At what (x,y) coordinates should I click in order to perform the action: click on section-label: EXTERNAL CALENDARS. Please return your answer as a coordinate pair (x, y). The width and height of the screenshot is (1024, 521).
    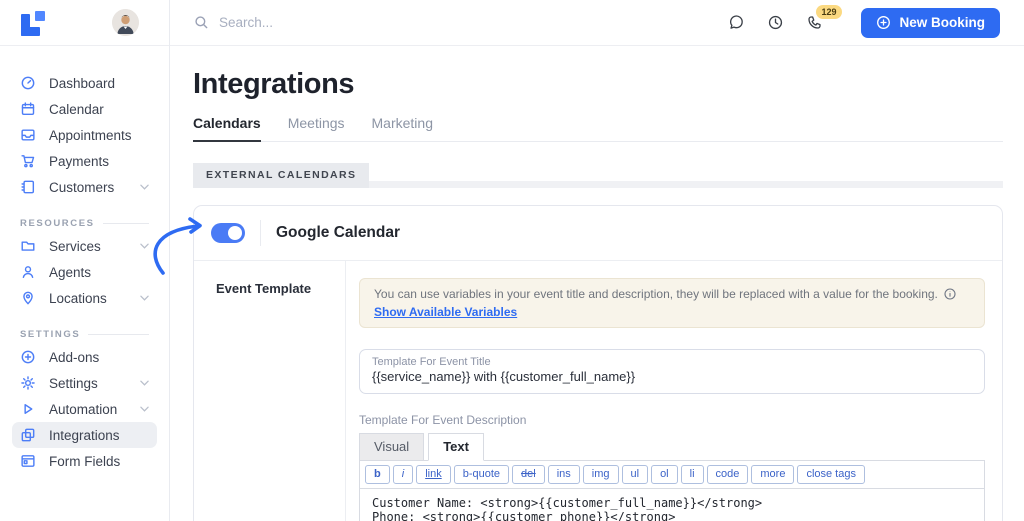
    Looking at the image, I should click on (281, 175).